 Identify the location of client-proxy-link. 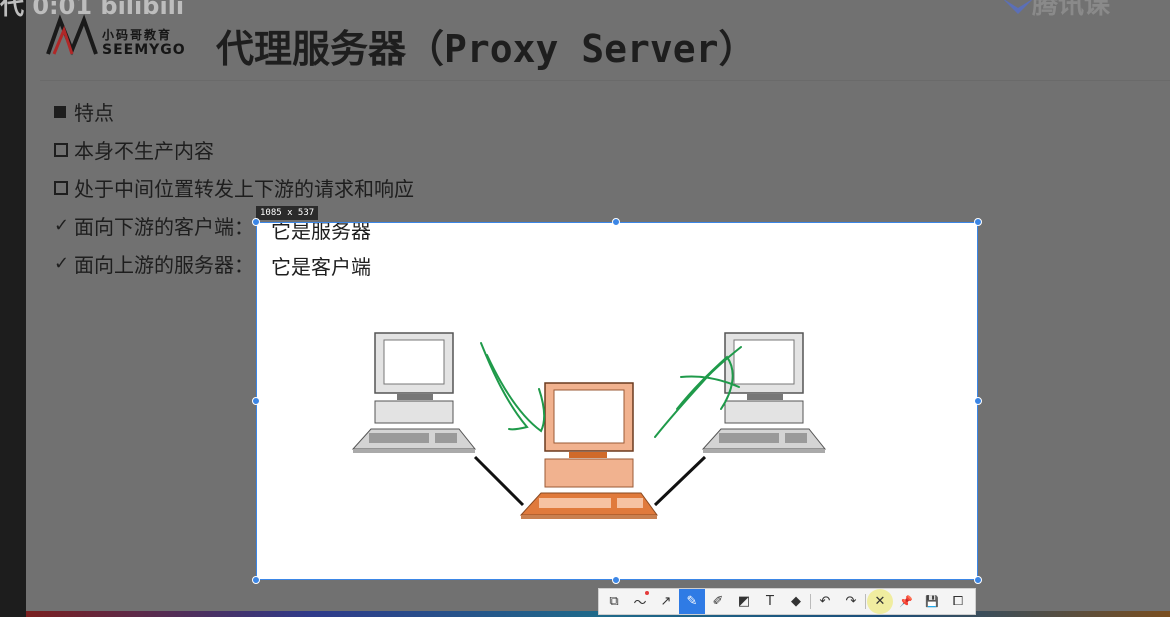
(499, 481).